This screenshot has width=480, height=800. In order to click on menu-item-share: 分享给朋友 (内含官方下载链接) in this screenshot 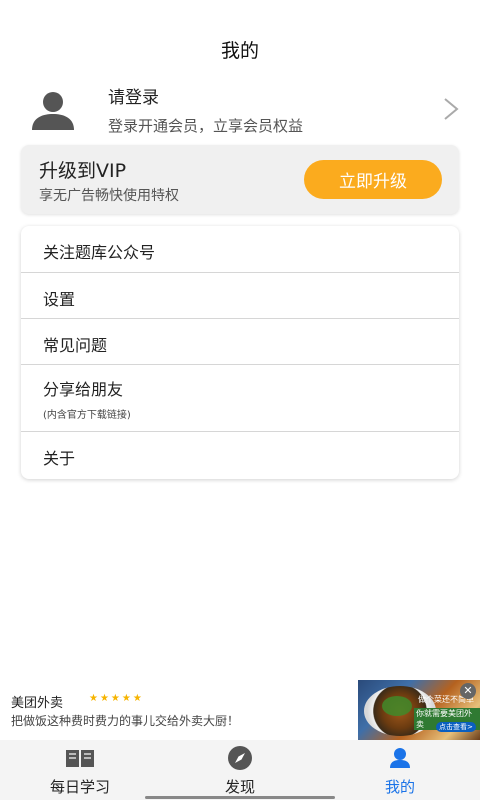, I will do `click(240, 398)`.